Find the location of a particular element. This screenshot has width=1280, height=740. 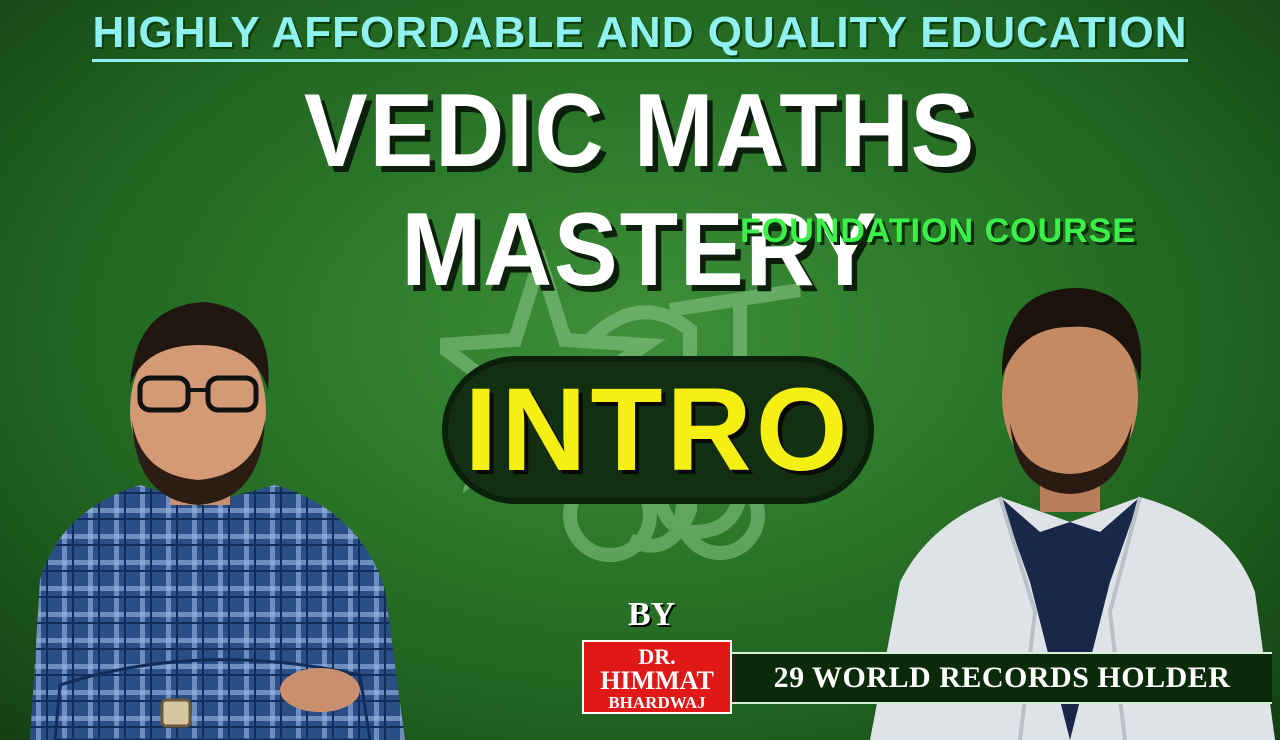

name-line1: DR. is located at coordinates (657, 656).